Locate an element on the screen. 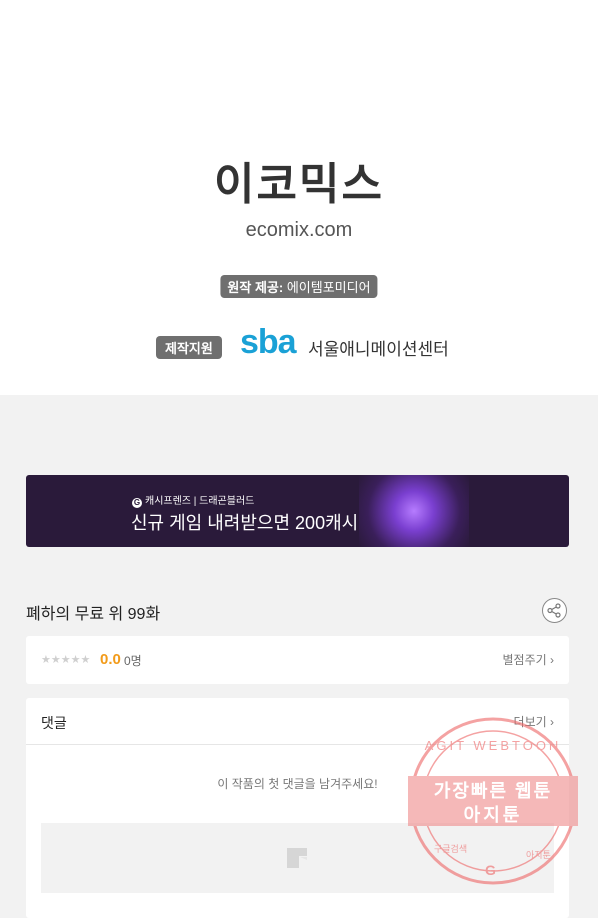 The image size is (598, 918). rating-box: ★★★★★ 0.0 0명 별점주기 › is located at coordinates (297, 660).